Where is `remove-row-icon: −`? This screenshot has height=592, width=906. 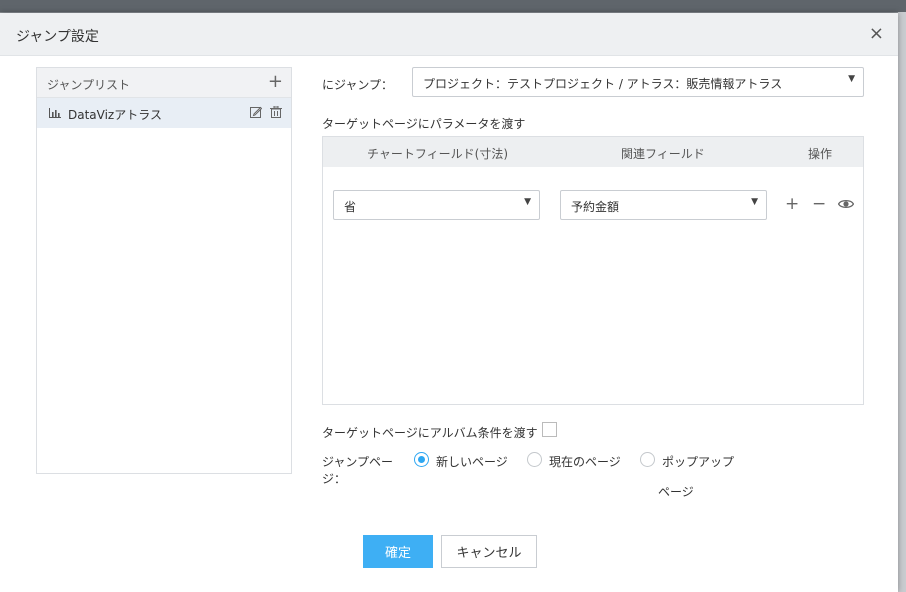
remove-row-icon: − is located at coordinates (819, 204).